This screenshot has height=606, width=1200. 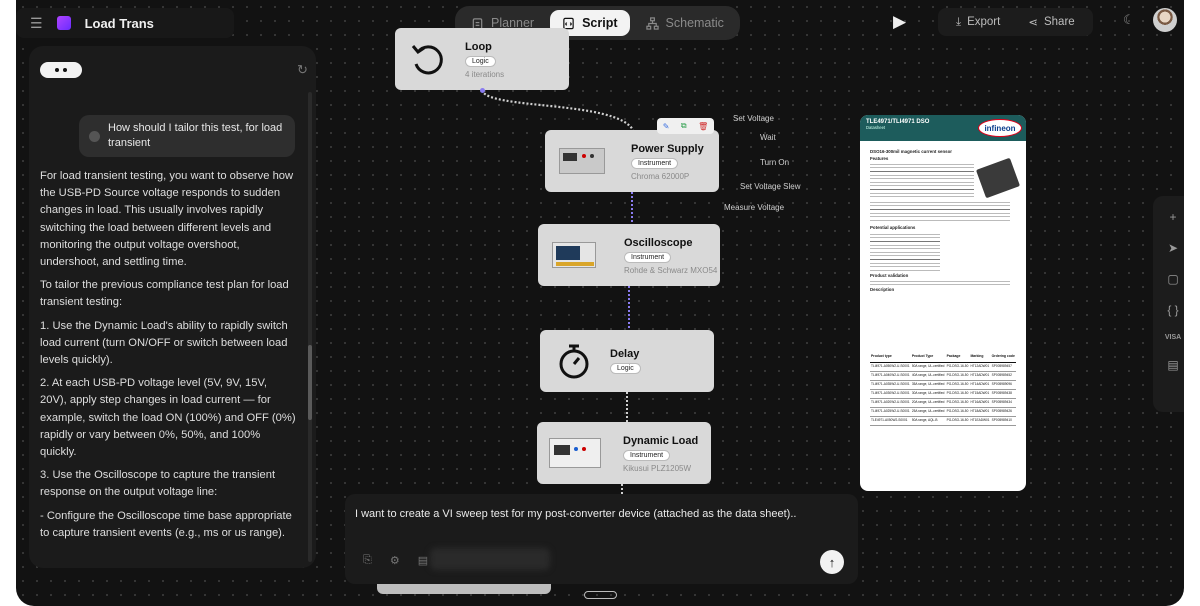 I want to click on home-indicator, so click(x=600, y=595).